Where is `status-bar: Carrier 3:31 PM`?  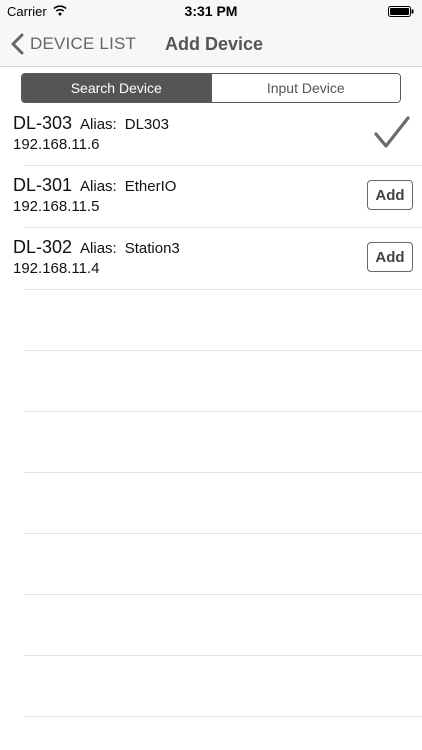 status-bar: Carrier 3:31 PM is located at coordinates (211, 11).